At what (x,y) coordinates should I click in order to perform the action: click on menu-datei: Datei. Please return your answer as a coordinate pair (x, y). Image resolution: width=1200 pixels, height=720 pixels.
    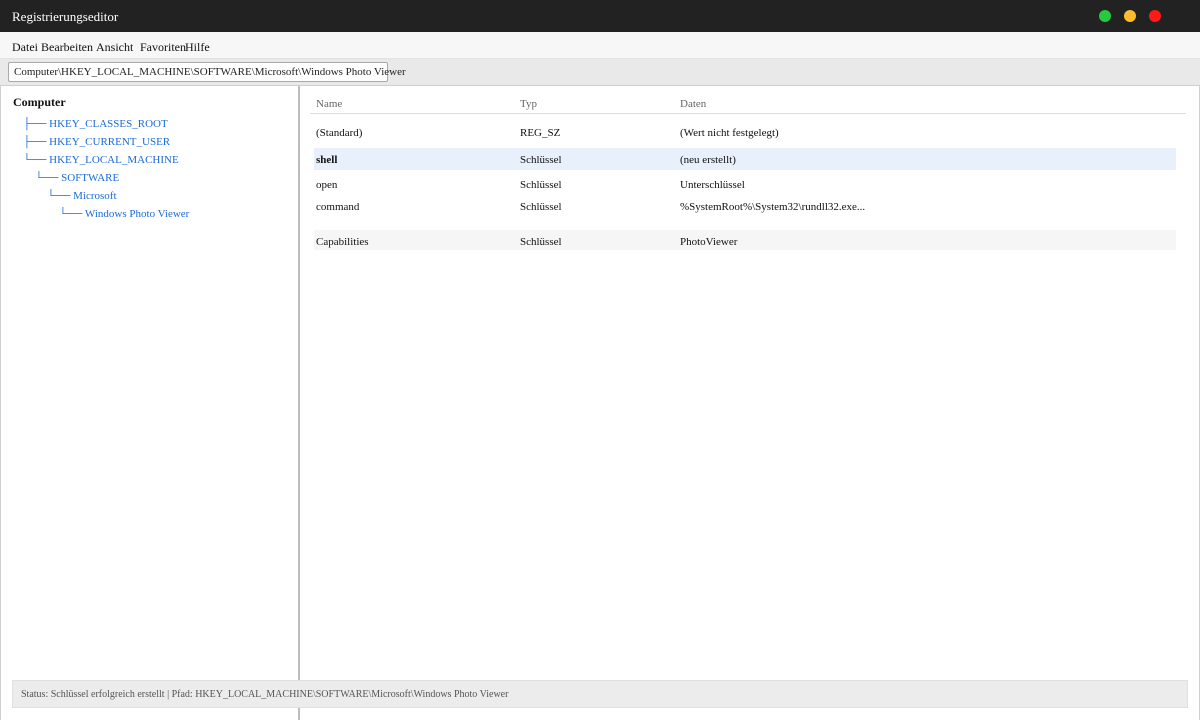
    Looking at the image, I should click on (25, 47).